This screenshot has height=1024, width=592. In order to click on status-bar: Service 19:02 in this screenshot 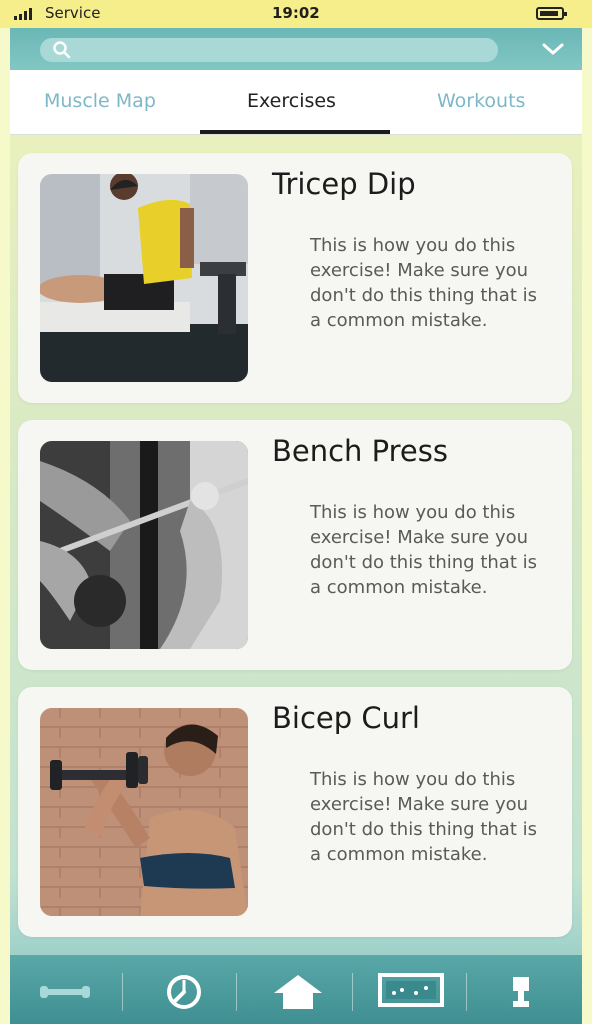, I will do `click(296, 14)`.